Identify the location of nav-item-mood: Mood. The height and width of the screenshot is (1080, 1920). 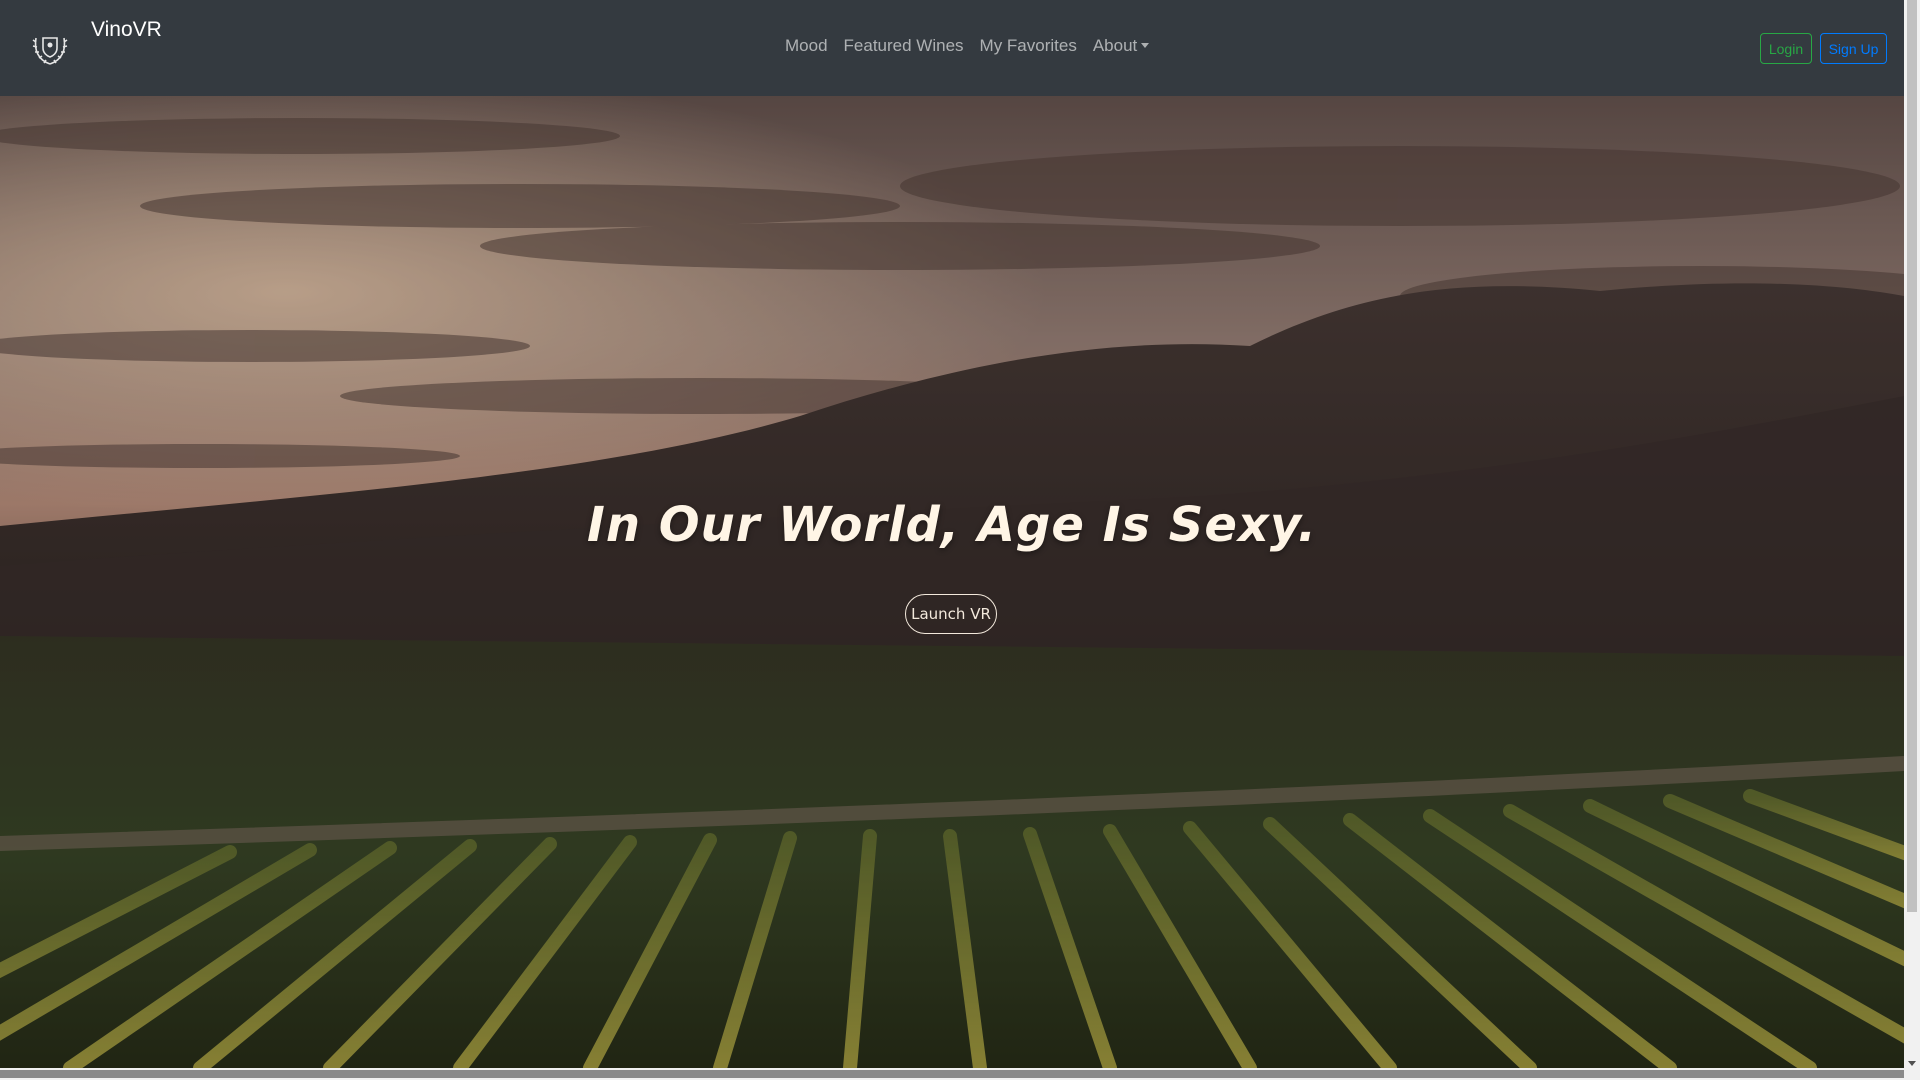
(806, 46).